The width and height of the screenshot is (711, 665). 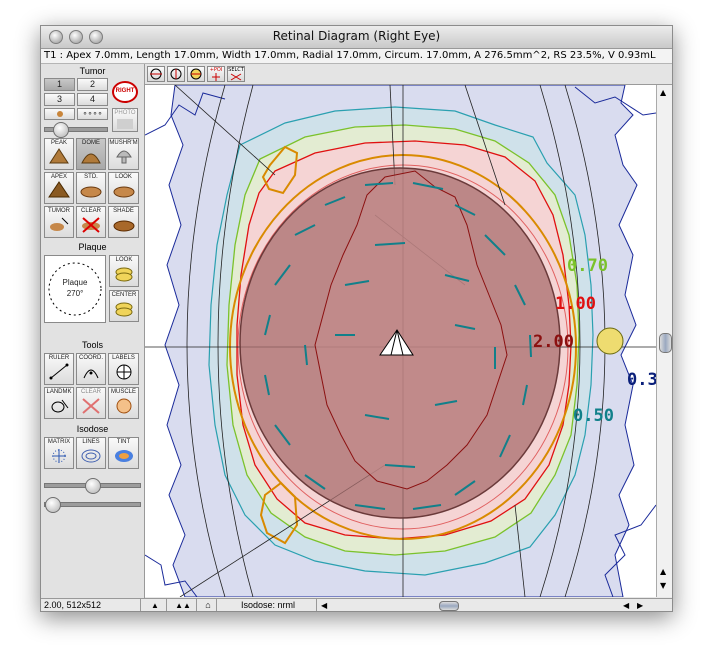 I want to click on view-toolbar: +POI SELCT, so click(x=408, y=74).